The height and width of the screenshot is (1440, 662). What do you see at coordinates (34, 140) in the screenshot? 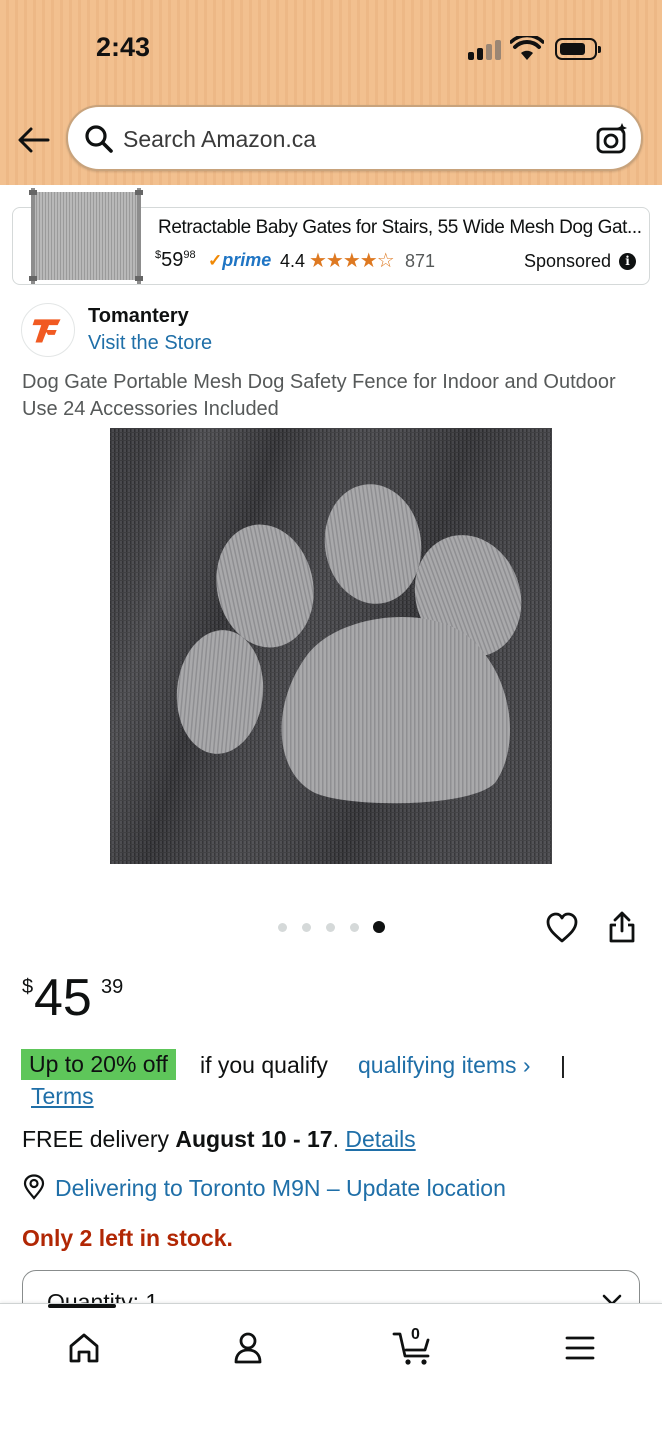
I see `back-arrow-icon` at bounding box center [34, 140].